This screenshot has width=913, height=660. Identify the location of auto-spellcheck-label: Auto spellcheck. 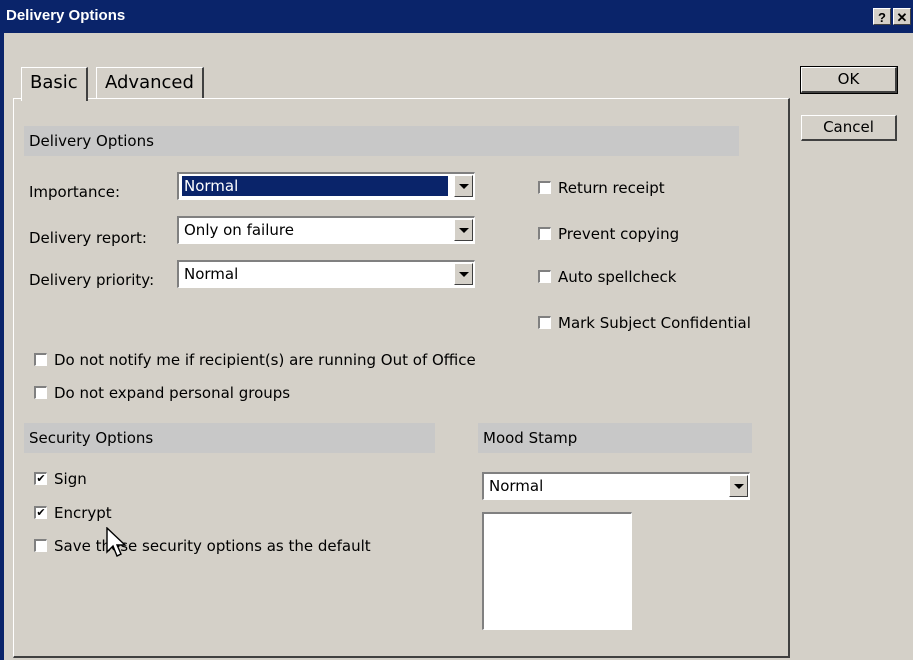
(617, 277).